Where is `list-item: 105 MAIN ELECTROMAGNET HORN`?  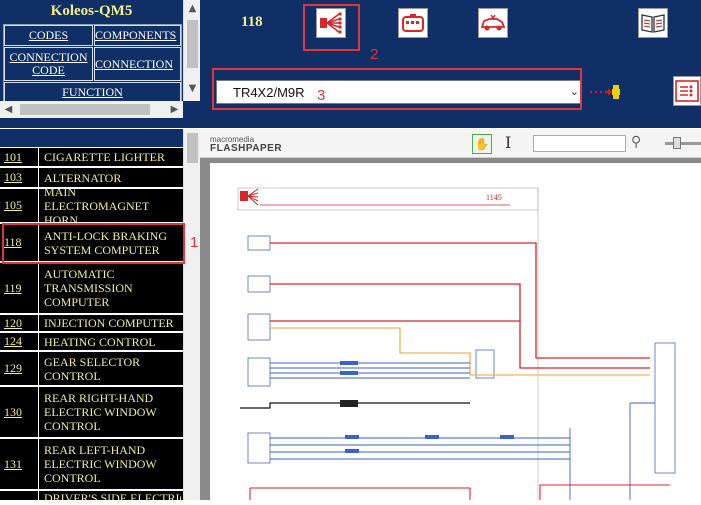
list-item: 105 MAIN ELECTROMAGNET HORN is located at coordinates (91, 205).